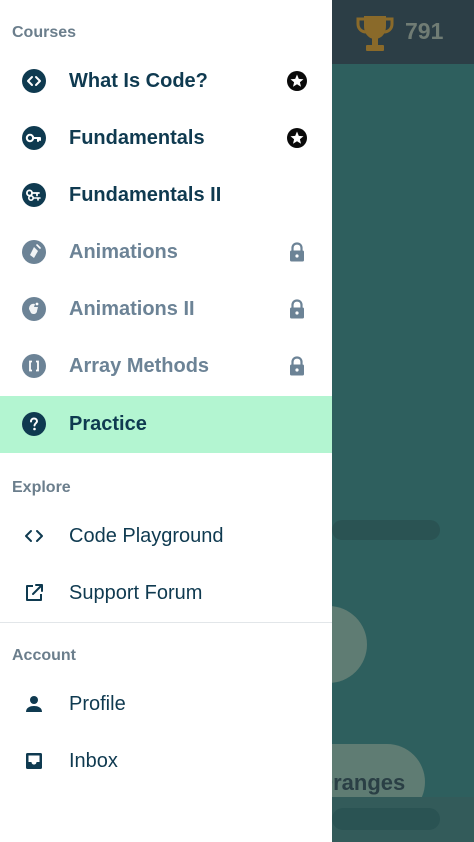 Image resolution: width=474 pixels, height=842 pixels. Describe the element at coordinates (41, 487) in the screenshot. I see `explore-section-label: Explore` at that location.